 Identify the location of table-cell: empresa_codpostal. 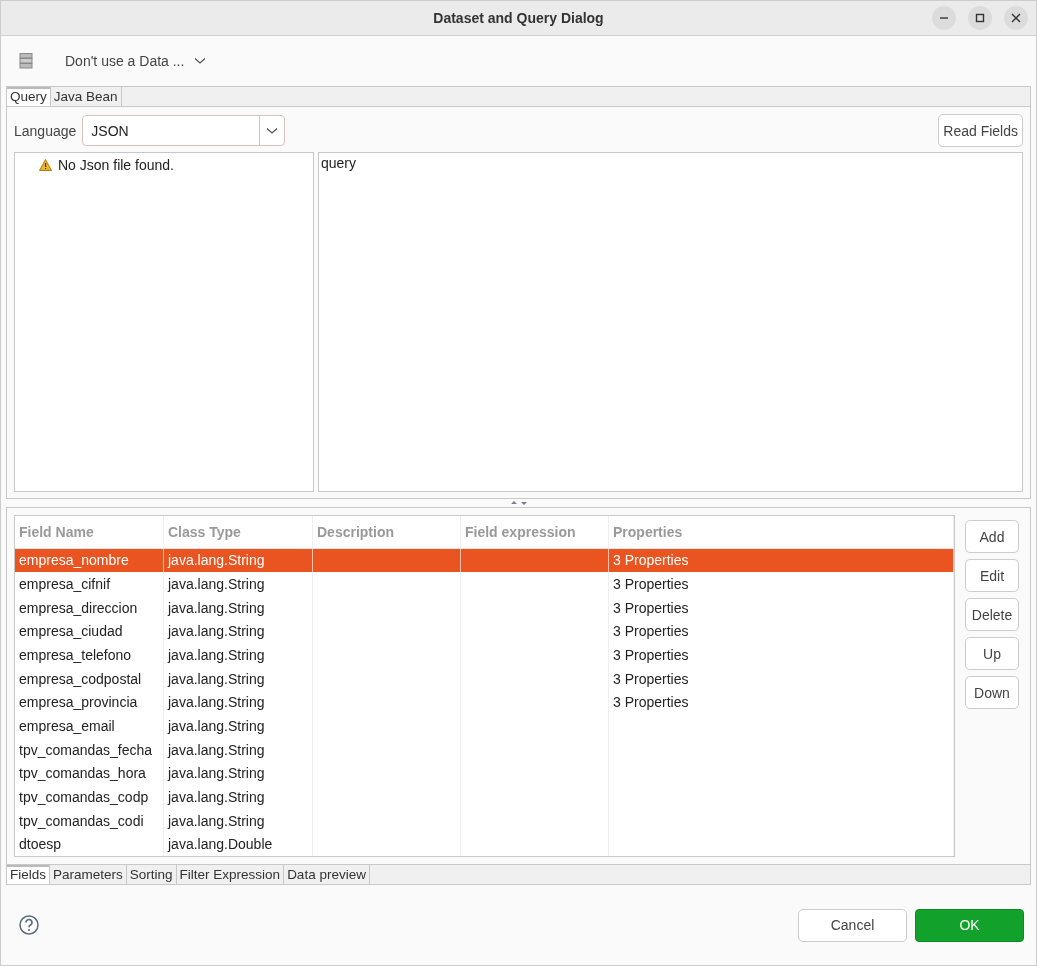
(89, 678).